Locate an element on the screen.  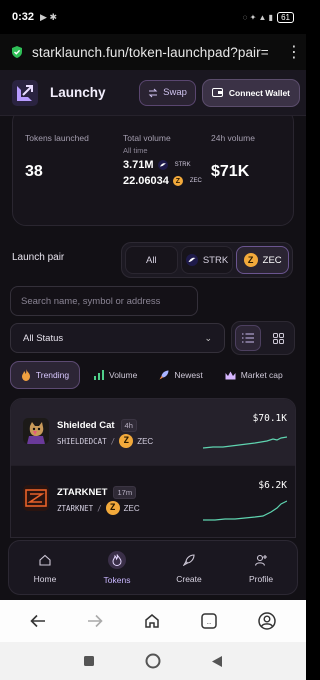
tab-volume: Volume is located at coordinates (115, 375).